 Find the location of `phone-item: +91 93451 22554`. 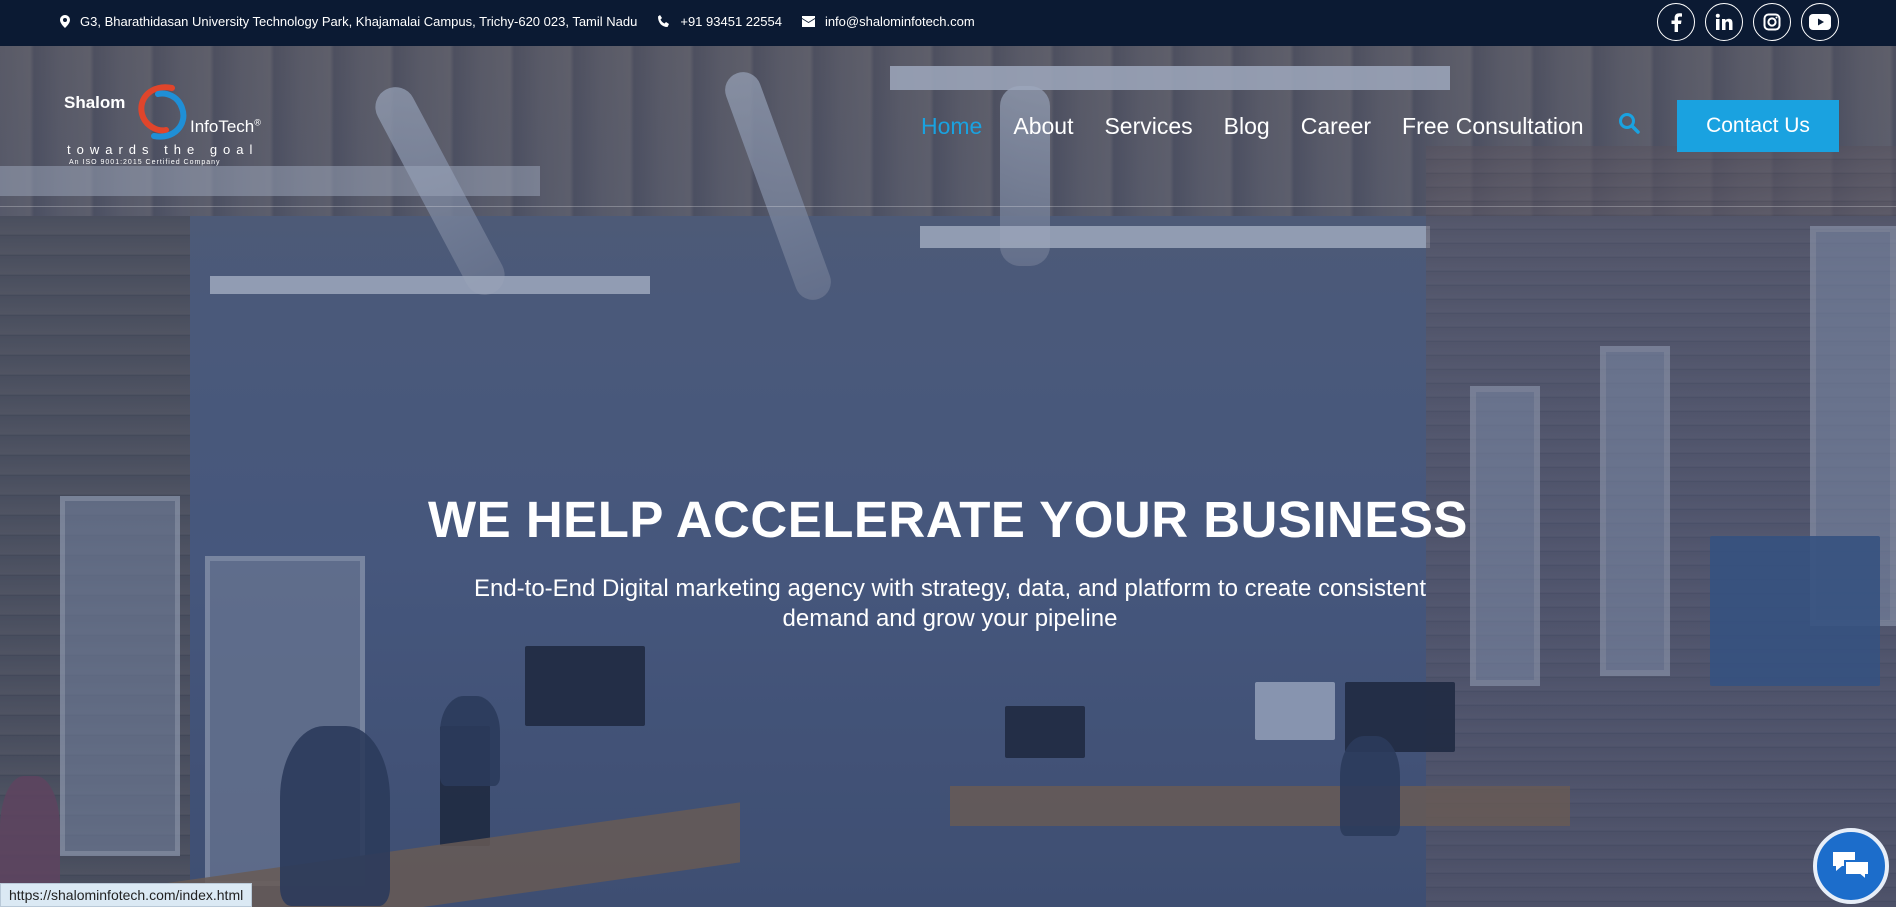

phone-item: +91 93451 22554 is located at coordinates (719, 21).